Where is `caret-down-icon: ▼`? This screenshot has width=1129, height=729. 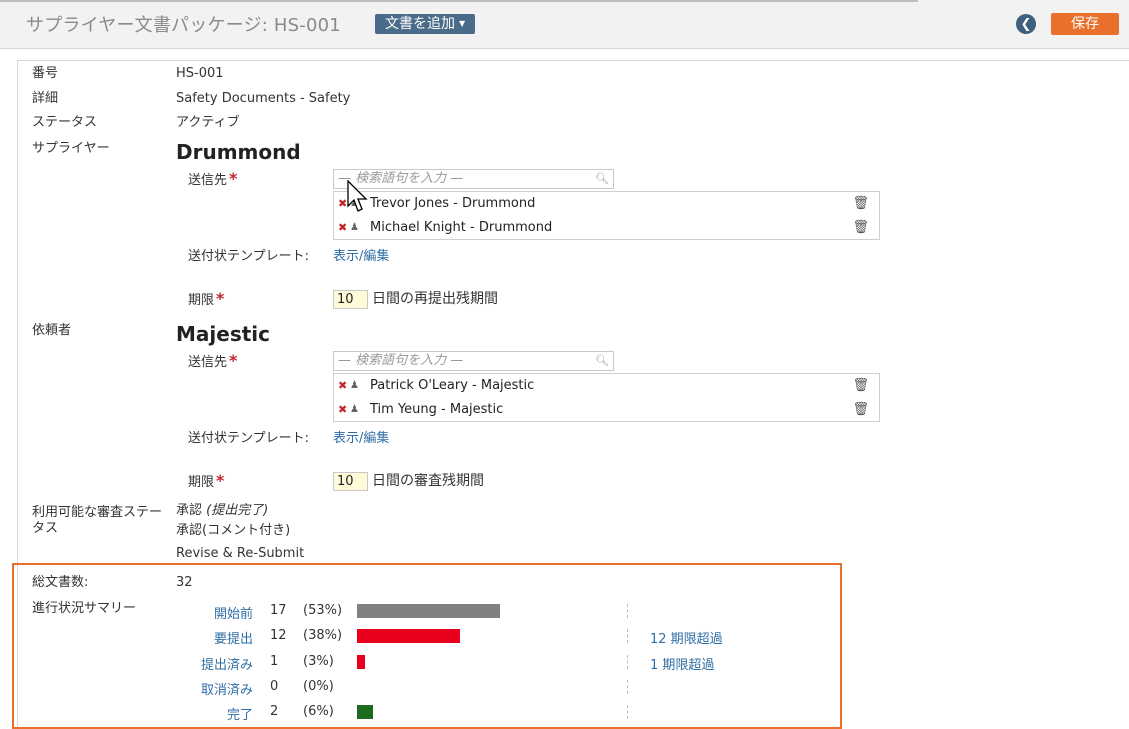 caret-down-icon: ▼ is located at coordinates (462, 23).